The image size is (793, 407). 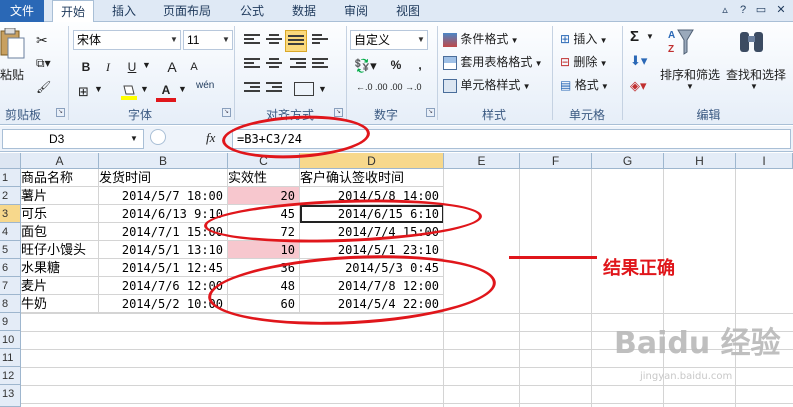 What do you see at coordinates (634, 36) in the screenshot?
I see `autosum-button: Σ` at bounding box center [634, 36].